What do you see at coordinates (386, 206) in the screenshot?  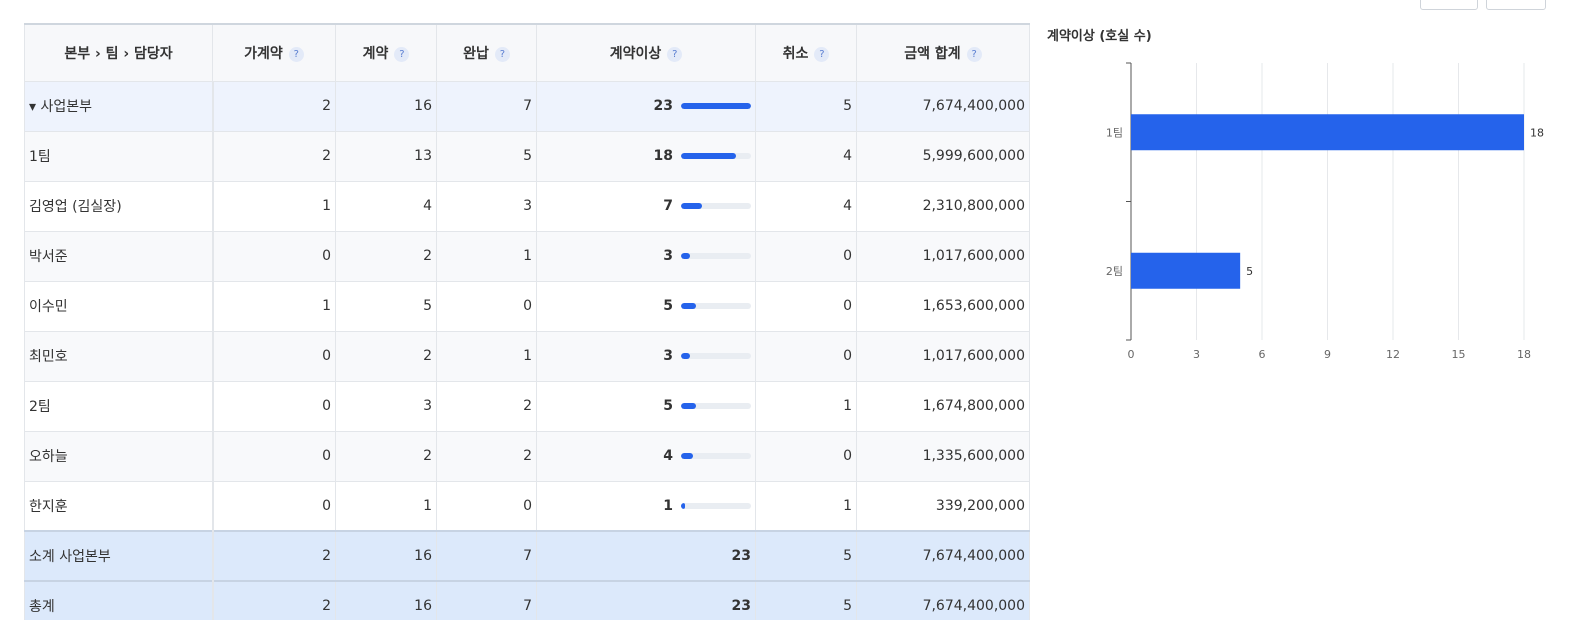 I see `contract-count: 4` at bounding box center [386, 206].